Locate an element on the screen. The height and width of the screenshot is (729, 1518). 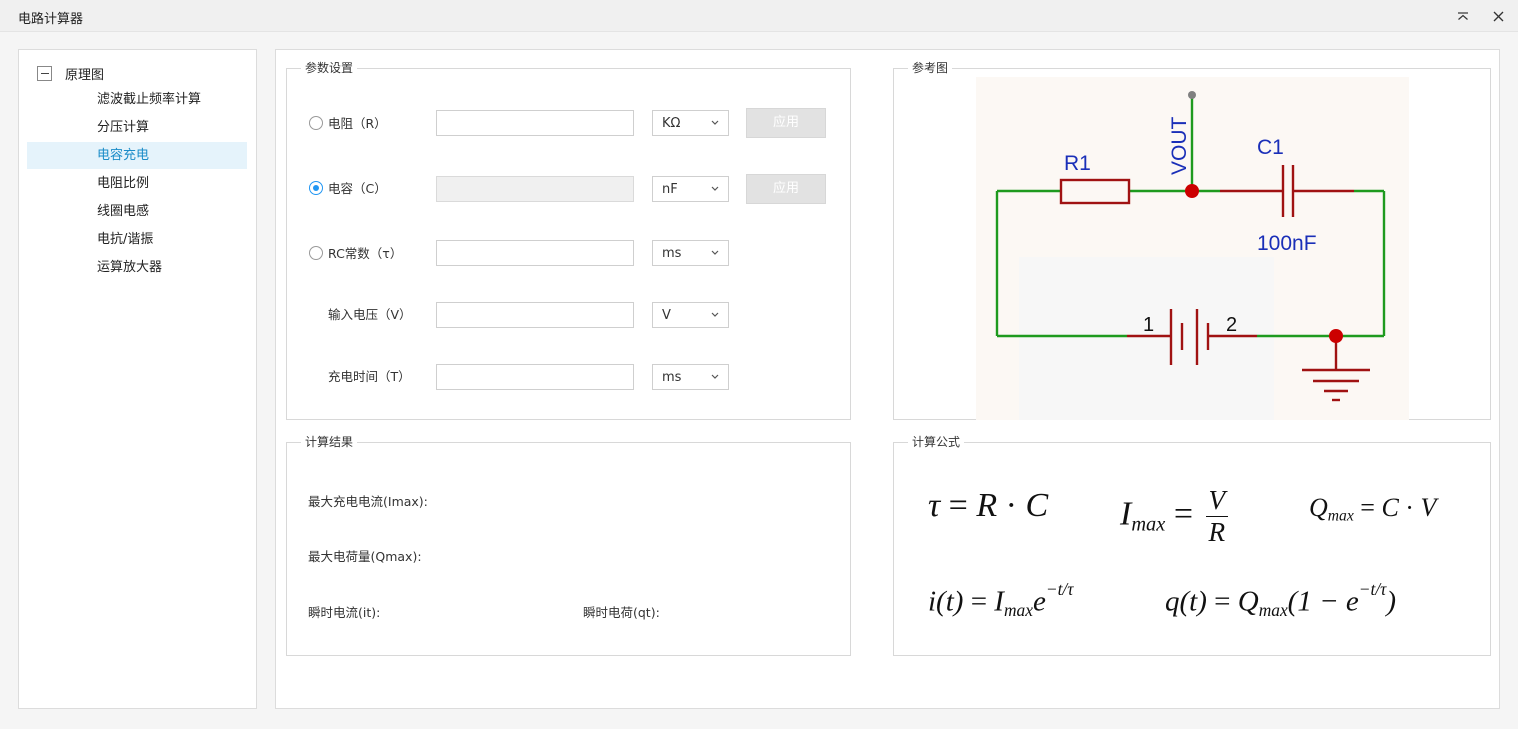
tree-item-reactance-resonance: 电抗/谐振 is located at coordinates (137, 239).